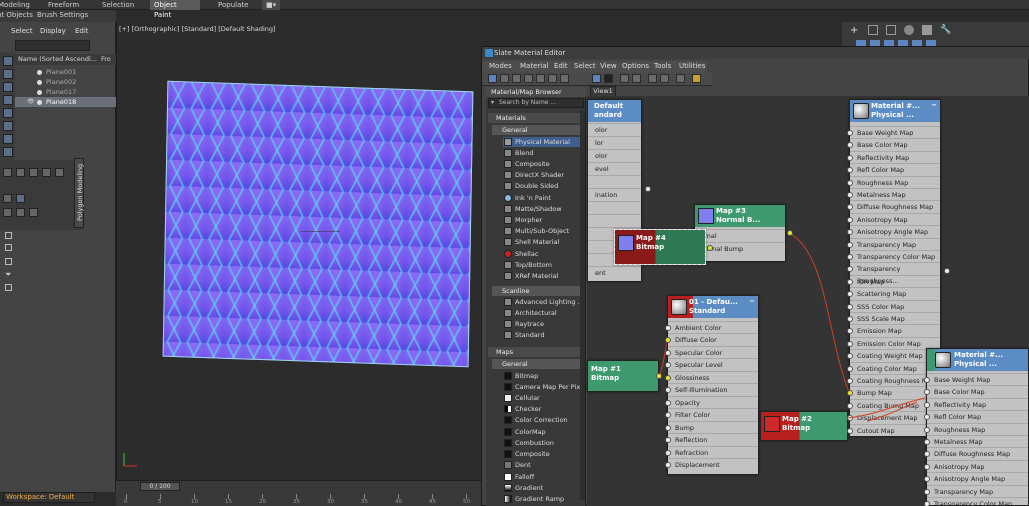 The height and width of the screenshot is (506, 1029). I want to click on browser-item-cellular: Cellular, so click(543, 398).